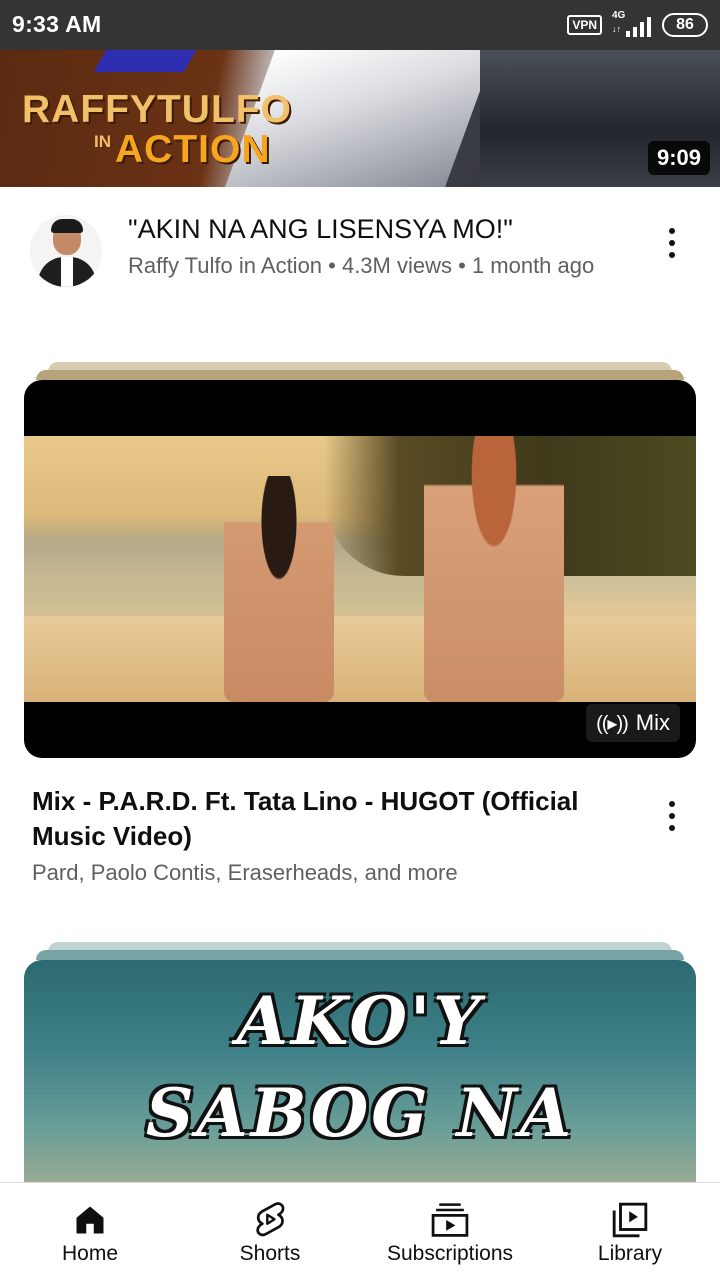 This screenshot has height=1280, width=720. What do you see at coordinates (57, 24) in the screenshot?
I see `status-time: 9:33 AM` at bounding box center [57, 24].